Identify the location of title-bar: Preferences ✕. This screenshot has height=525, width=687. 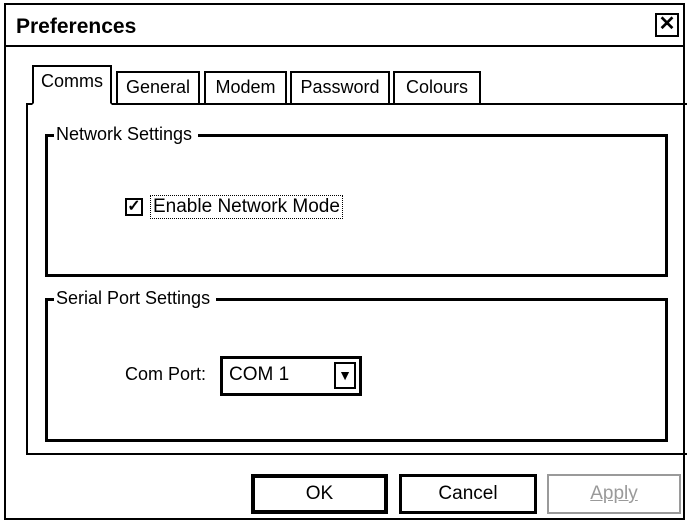
(344, 26).